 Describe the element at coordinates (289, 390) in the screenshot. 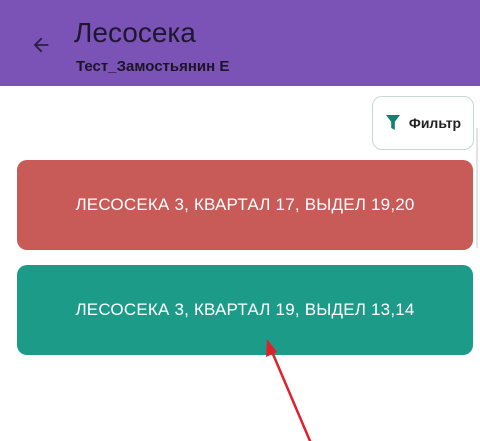

I see `annotation-arrow` at that location.